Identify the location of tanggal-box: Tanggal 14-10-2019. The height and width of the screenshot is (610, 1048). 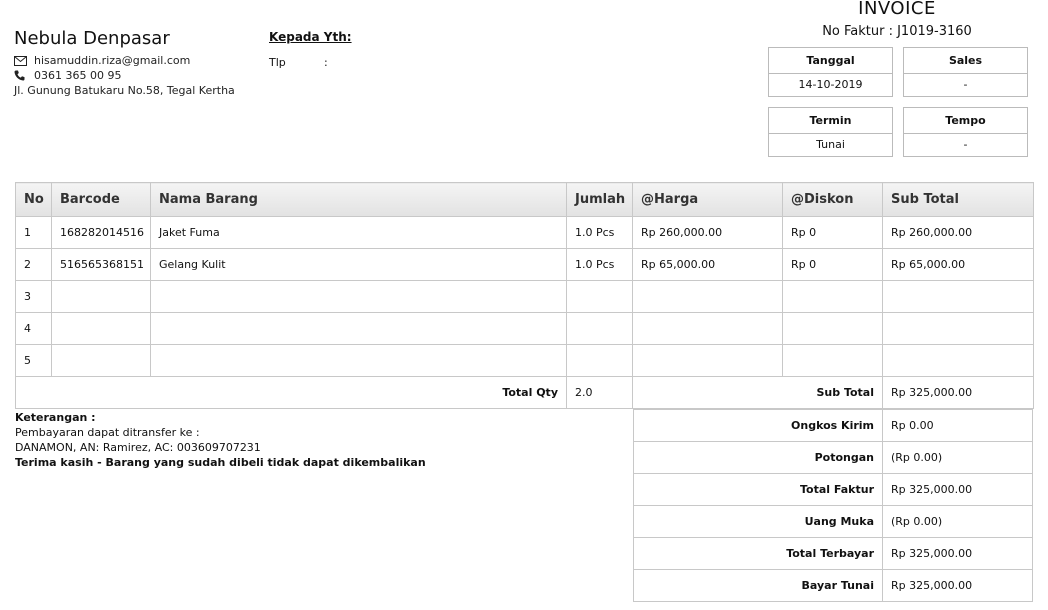
(830, 72).